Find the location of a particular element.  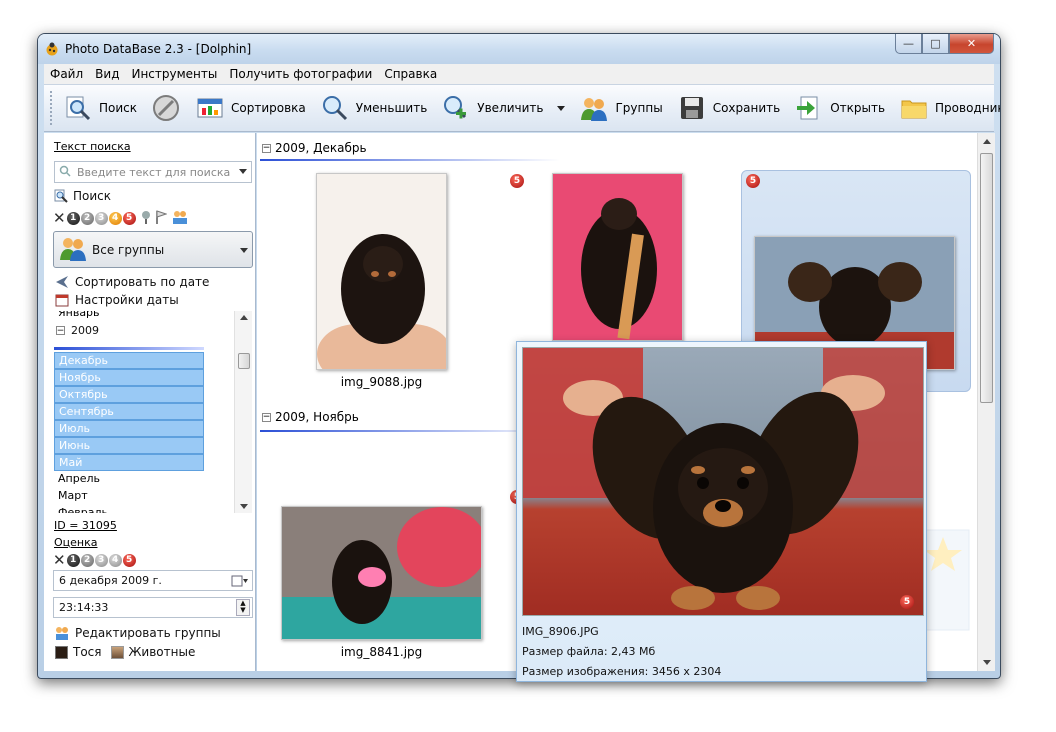

save-button: Сохранить is located at coordinates (729, 108).